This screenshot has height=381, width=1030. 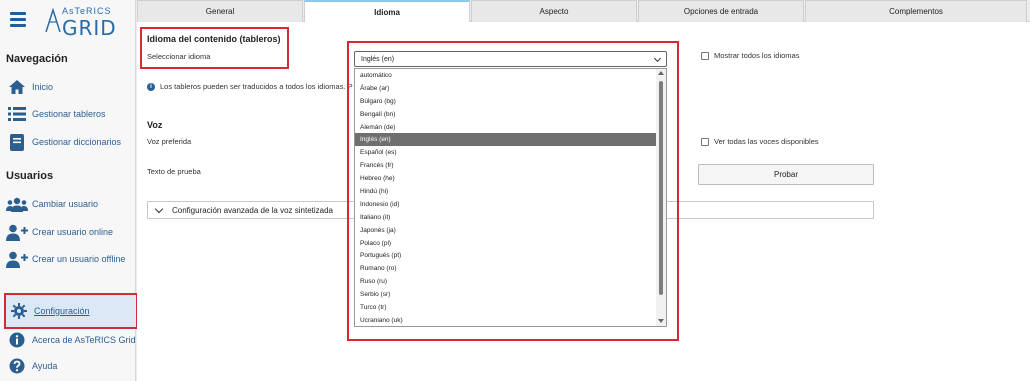 What do you see at coordinates (766, 141) in the screenshot?
I see `show-all-voices-label: Ver todas las voces disponibles` at bounding box center [766, 141].